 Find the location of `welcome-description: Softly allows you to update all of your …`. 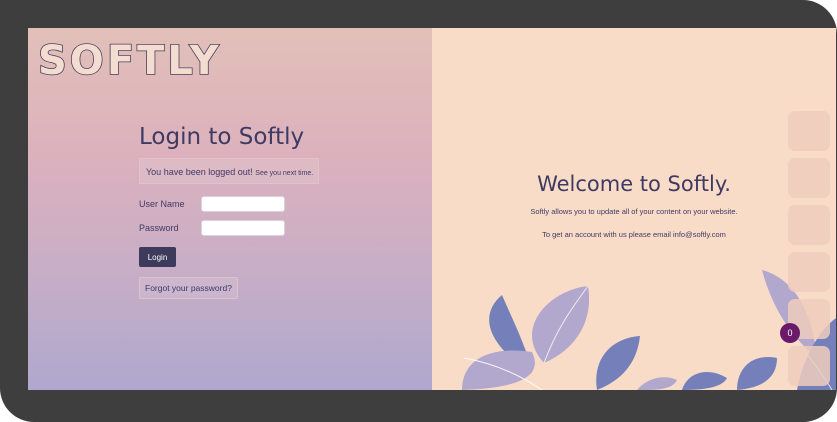

welcome-description: Softly allows you to update all of your … is located at coordinates (634, 211).